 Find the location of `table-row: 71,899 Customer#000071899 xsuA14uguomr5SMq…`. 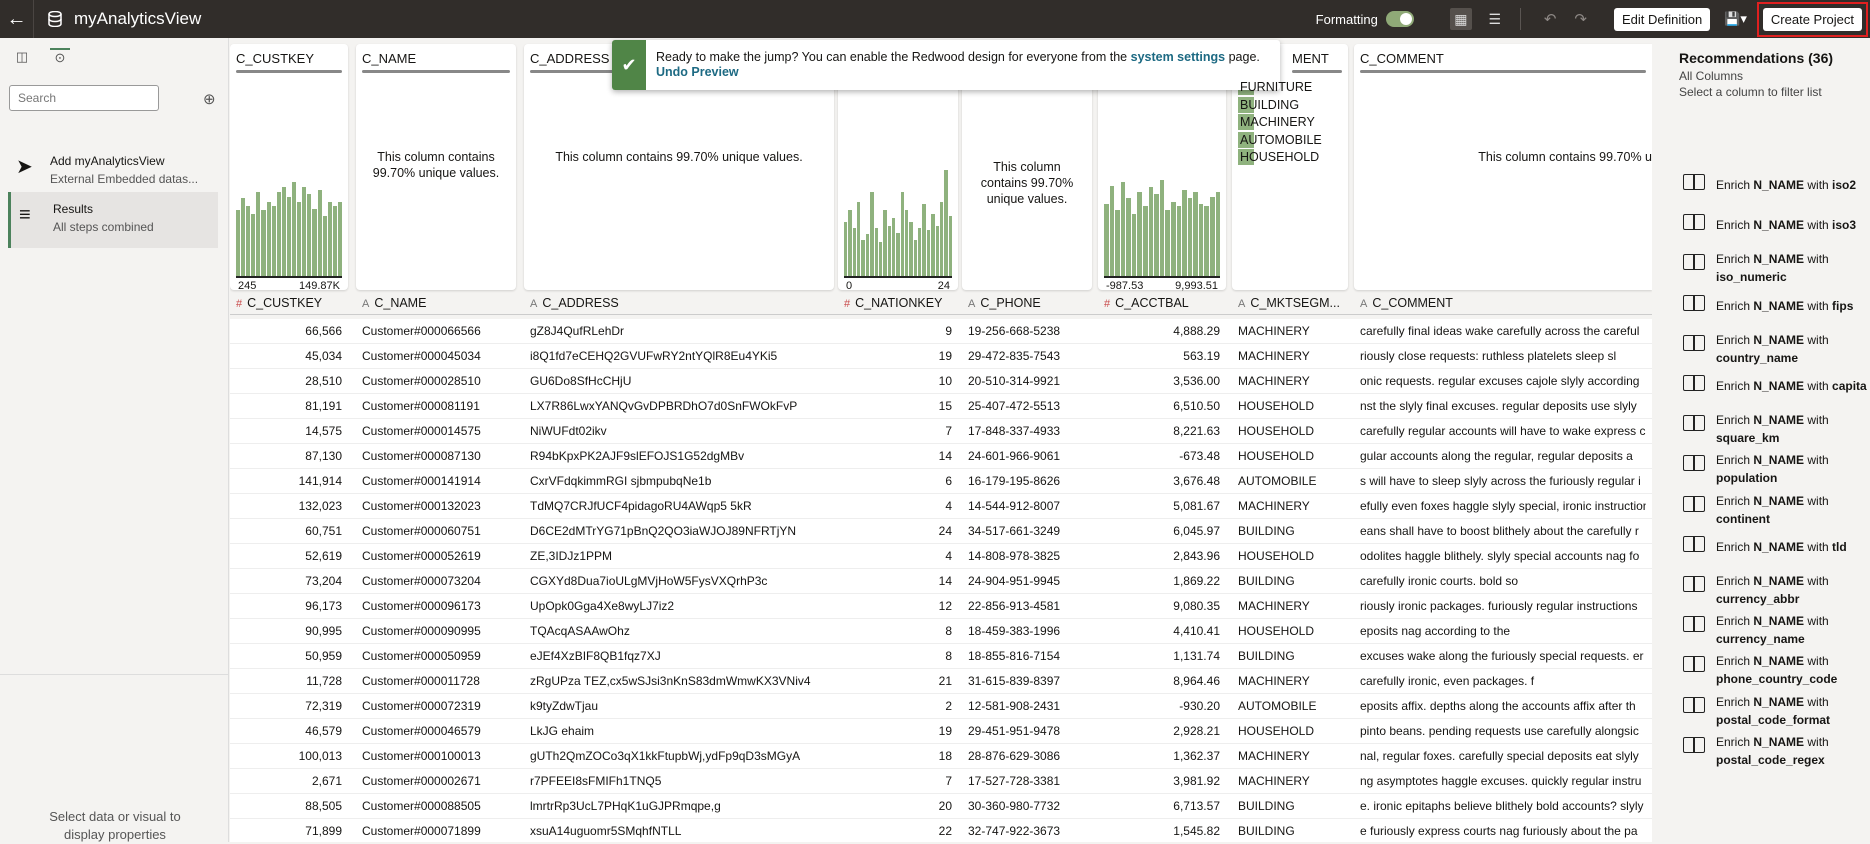

table-row: 71,899 Customer#000071899 xsuA14uguomr5SMq… is located at coordinates (941, 830).